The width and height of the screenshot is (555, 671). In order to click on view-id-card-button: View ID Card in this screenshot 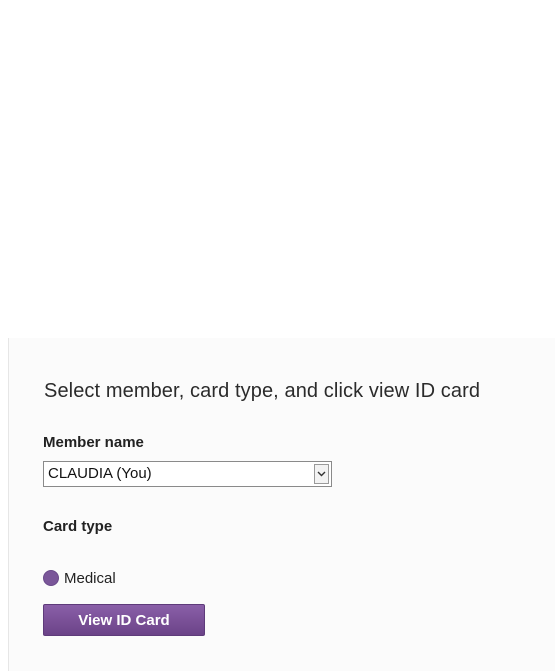, I will do `click(124, 620)`.